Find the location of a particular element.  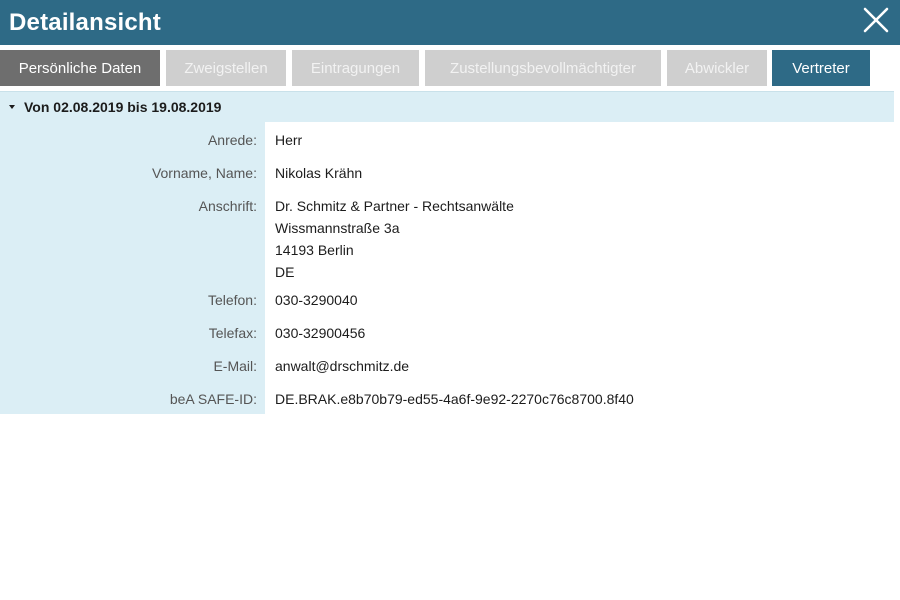

address-line: Dr. Schmitz & Partner - Rechtsanwälte is located at coordinates (394, 206).